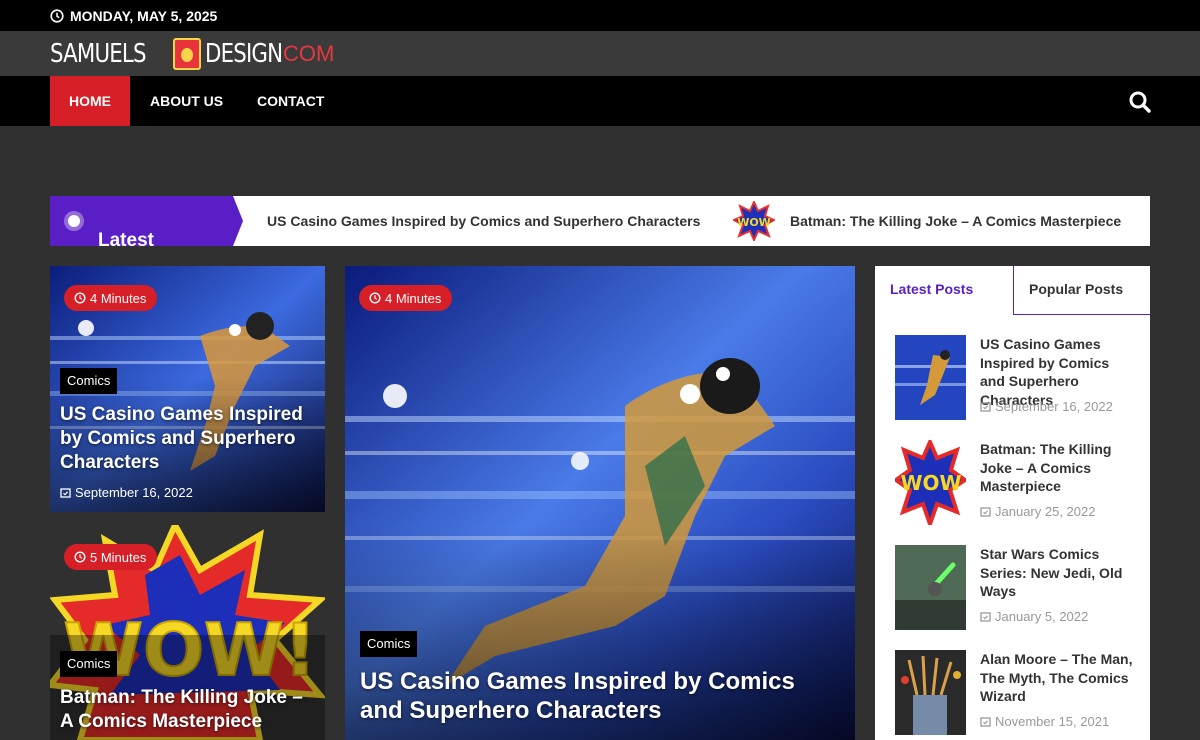 Image resolution: width=1200 pixels, height=740 pixels. What do you see at coordinates (1140, 102) in the screenshot?
I see `search-icon` at bounding box center [1140, 102].